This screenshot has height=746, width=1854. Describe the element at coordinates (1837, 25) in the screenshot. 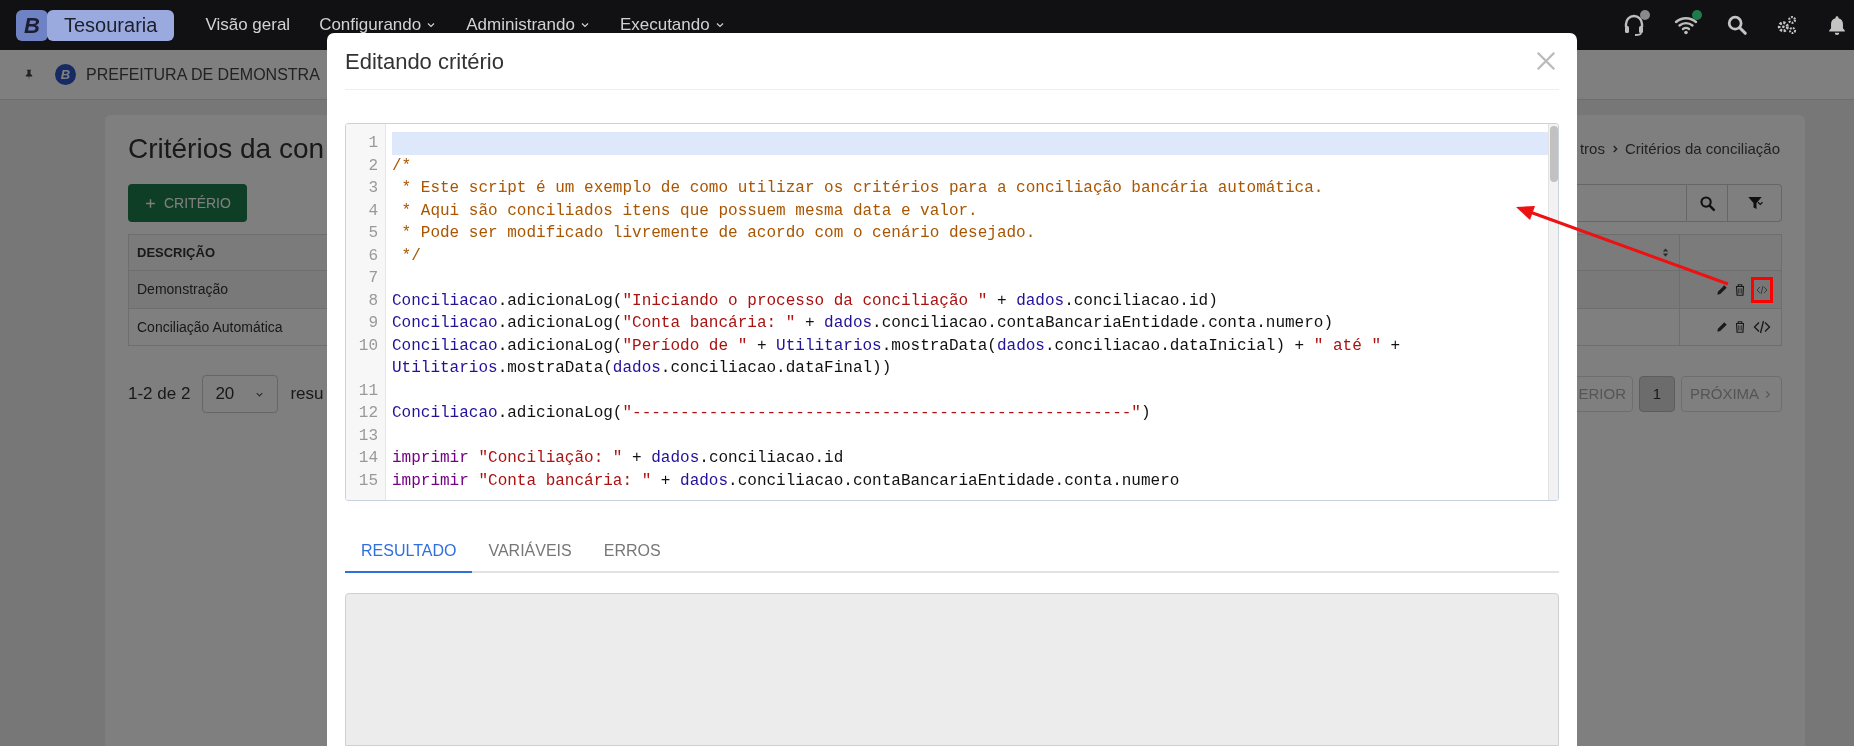

I see `bell-icon` at that location.